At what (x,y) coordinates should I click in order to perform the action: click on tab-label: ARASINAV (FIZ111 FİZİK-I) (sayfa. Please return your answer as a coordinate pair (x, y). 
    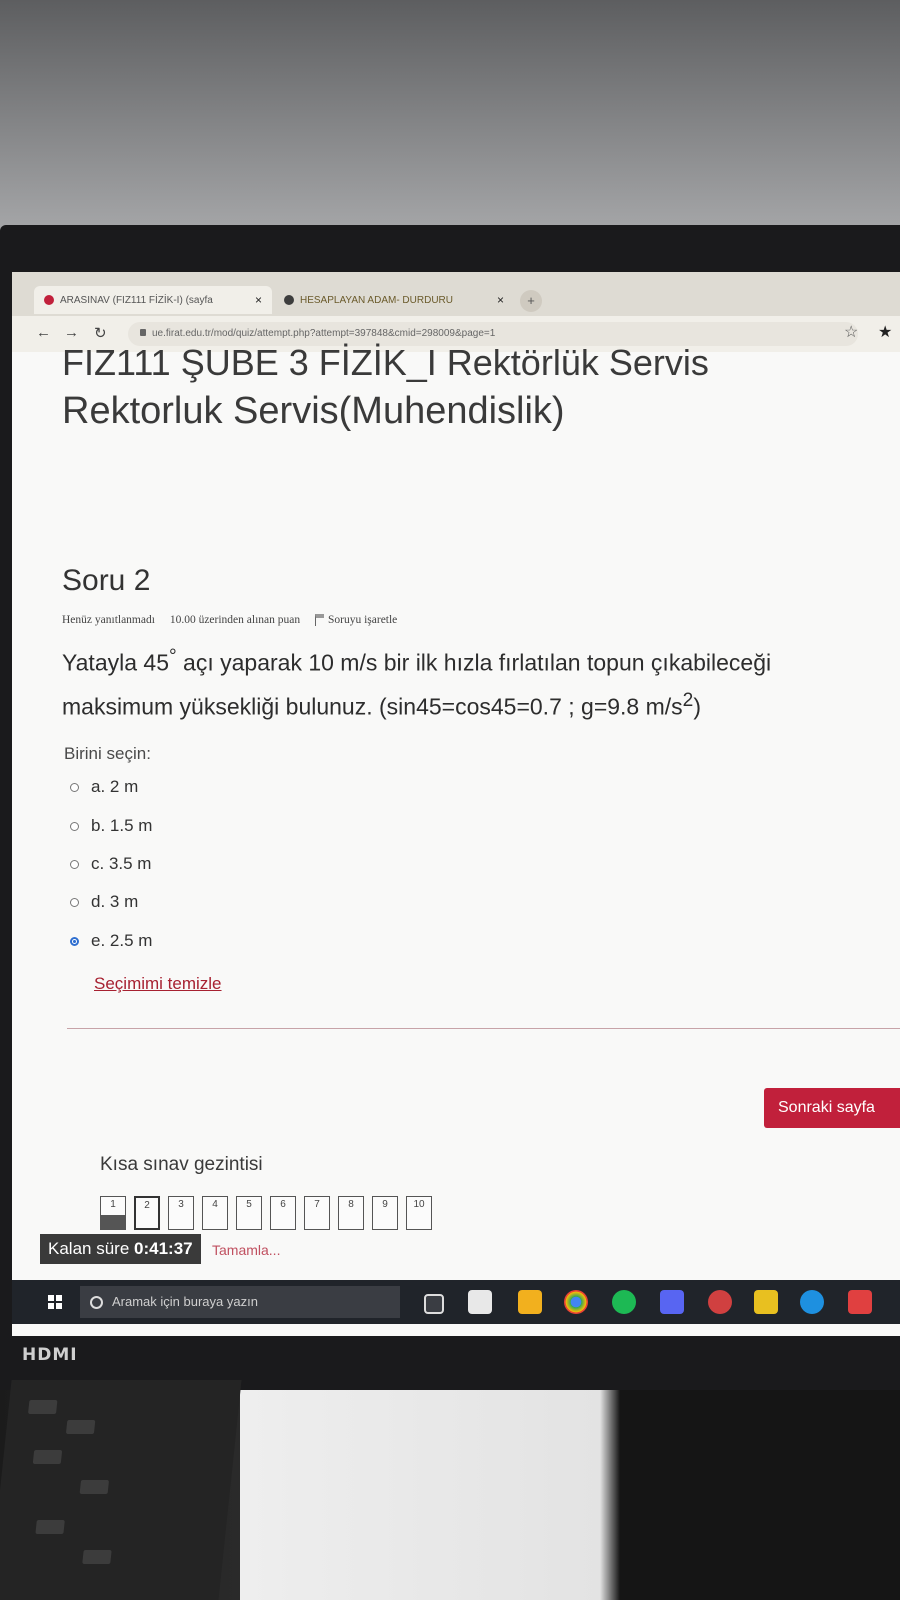
    Looking at the image, I should click on (136, 300).